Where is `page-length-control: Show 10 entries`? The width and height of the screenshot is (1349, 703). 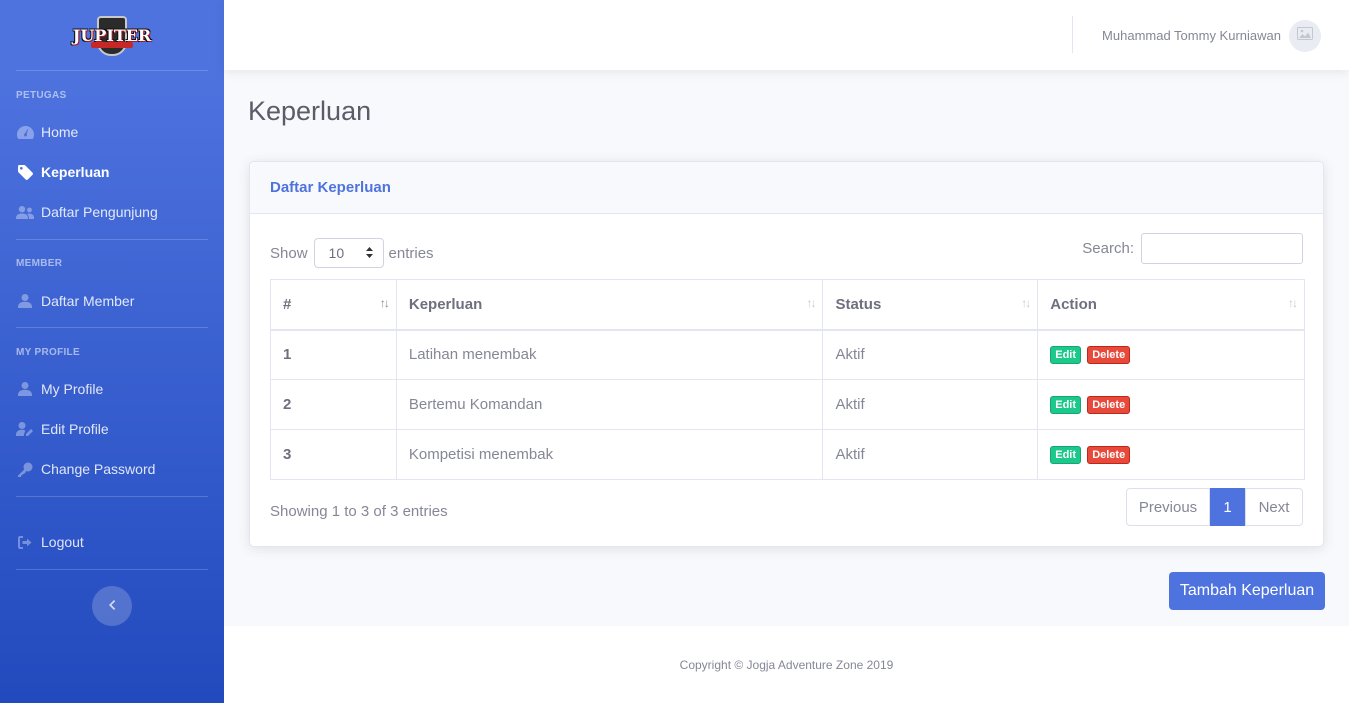 page-length-control: Show 10 entries is located at coordinates (352, 253).